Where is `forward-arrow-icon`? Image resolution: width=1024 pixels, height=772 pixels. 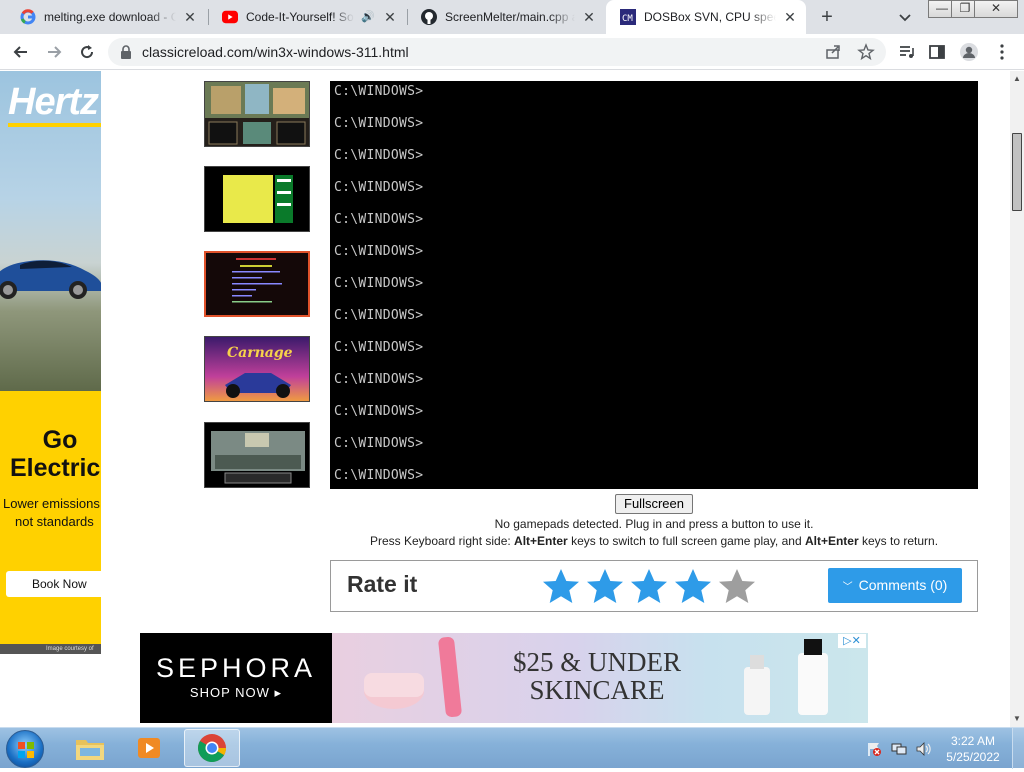 forward-arrow-icon is located at coordinates (55, 52).